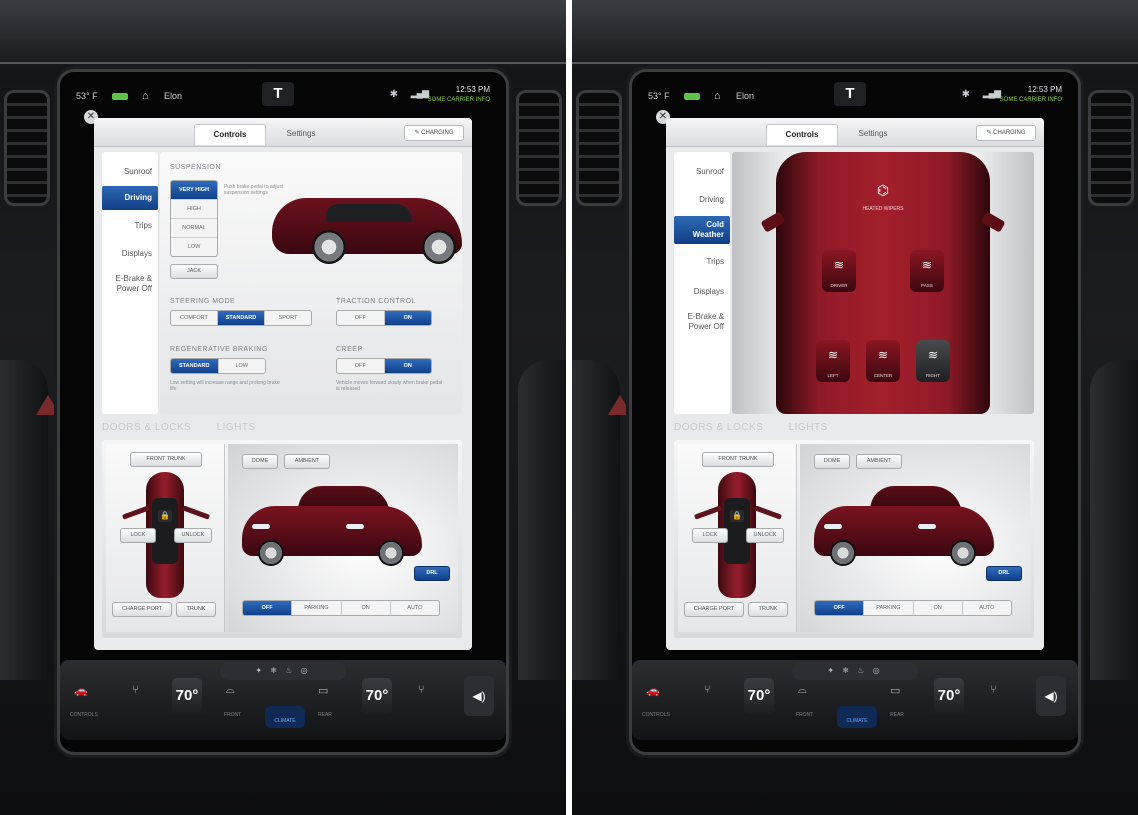 Image resolution: width=1138 pixels, height=815 pixels. What do you see at coordinates (165, 516) in the screenshot?
I see `lock-icon: 🔒` at bounding box center [165, 516].